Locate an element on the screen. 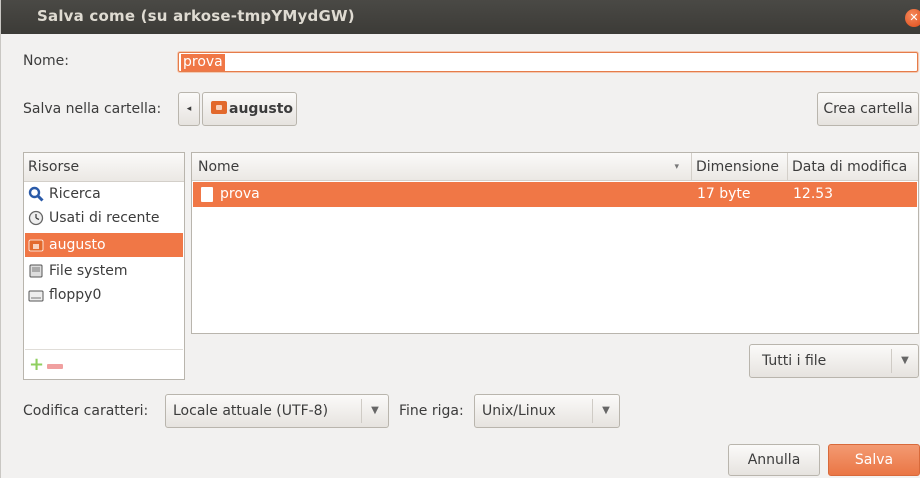 This screenshot has width=920, height=478. add-bookmark-icon: + is located at coordinates (36, 365).